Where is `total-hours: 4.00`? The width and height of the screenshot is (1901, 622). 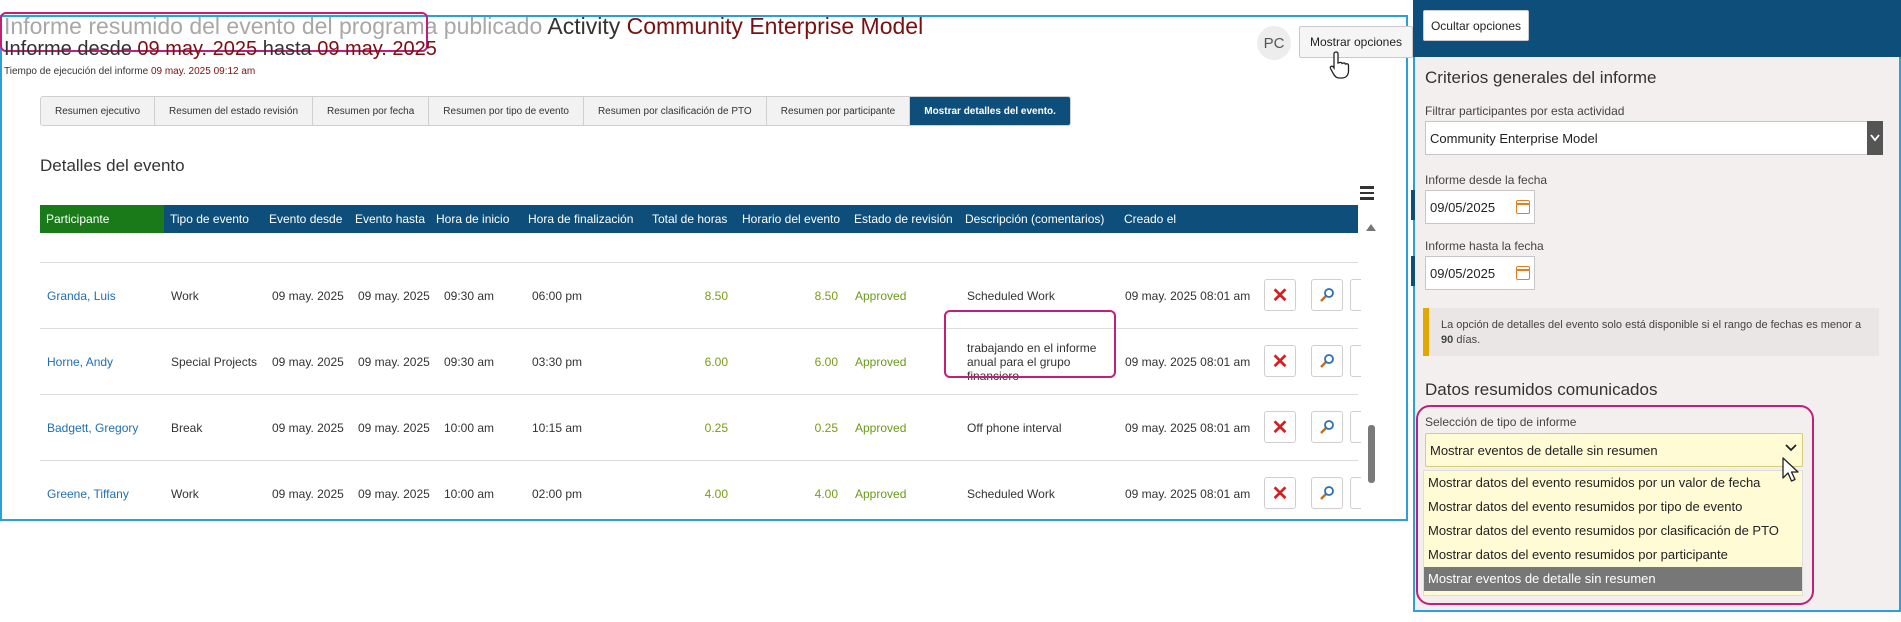 total-hours: 4.00 is located at coordinates (716, 494).